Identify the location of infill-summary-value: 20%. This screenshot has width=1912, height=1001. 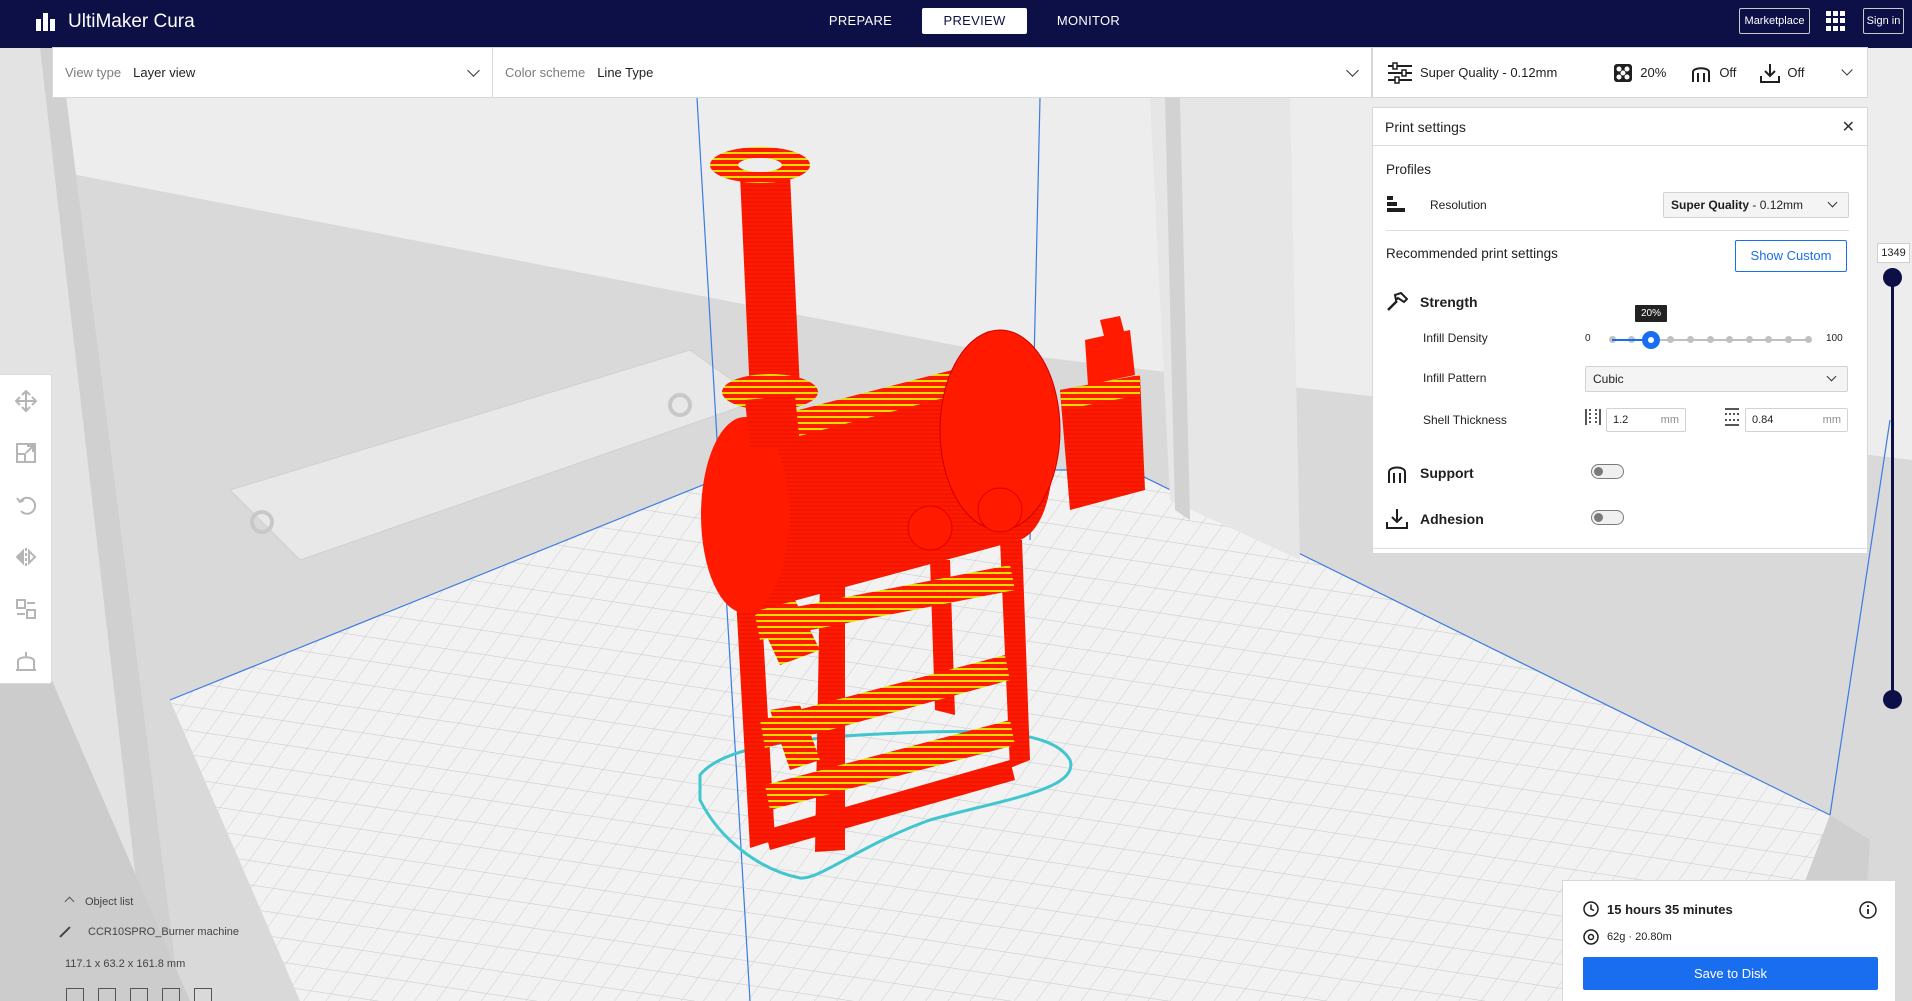
(1653, 72).